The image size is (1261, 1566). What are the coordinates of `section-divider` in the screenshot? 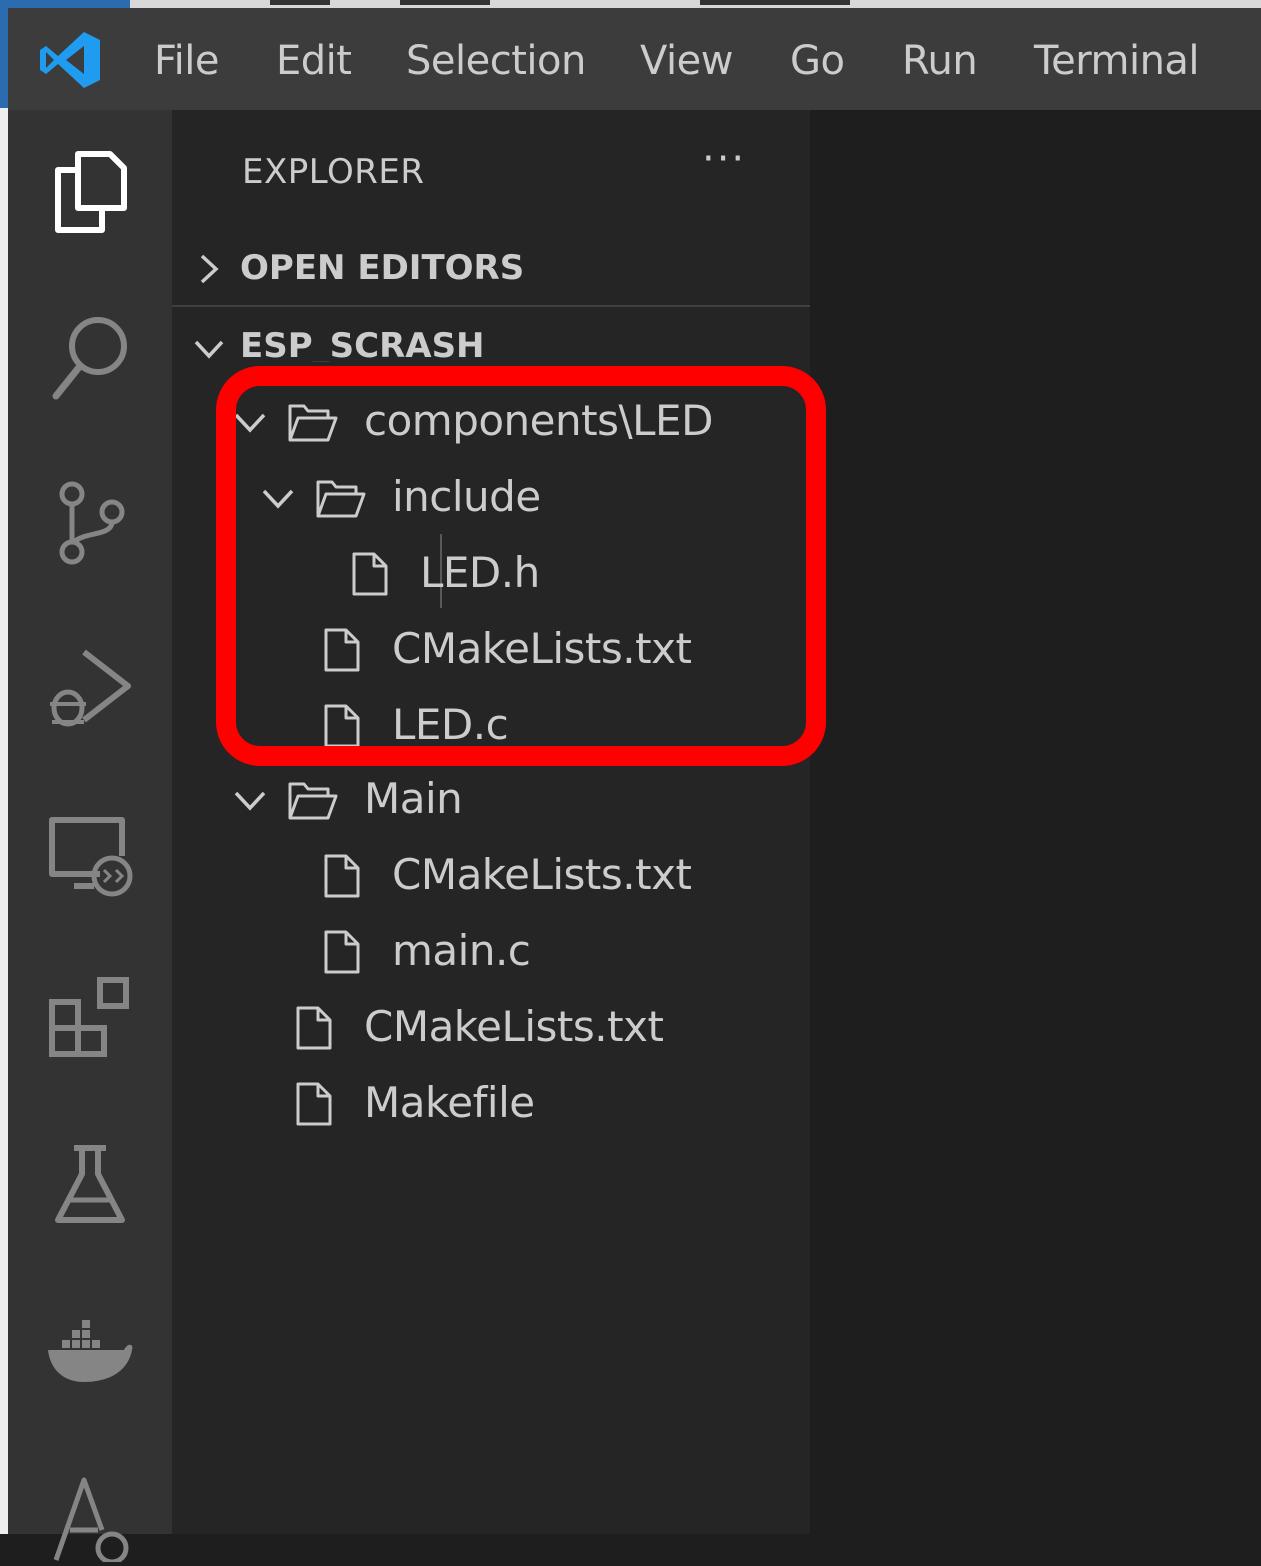 It's located at (491, 306).